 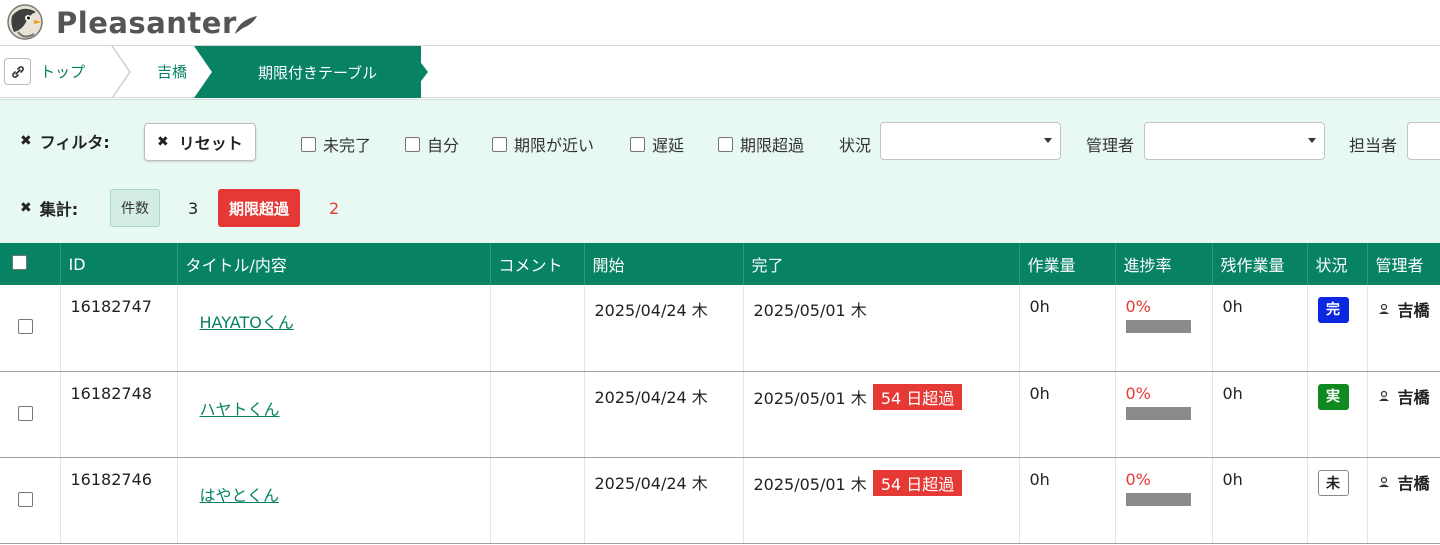 What do you see at coordinates (1067, 264) in the screenshot?
I see `column-header: 作業量` at bounding box center [1067, 264].